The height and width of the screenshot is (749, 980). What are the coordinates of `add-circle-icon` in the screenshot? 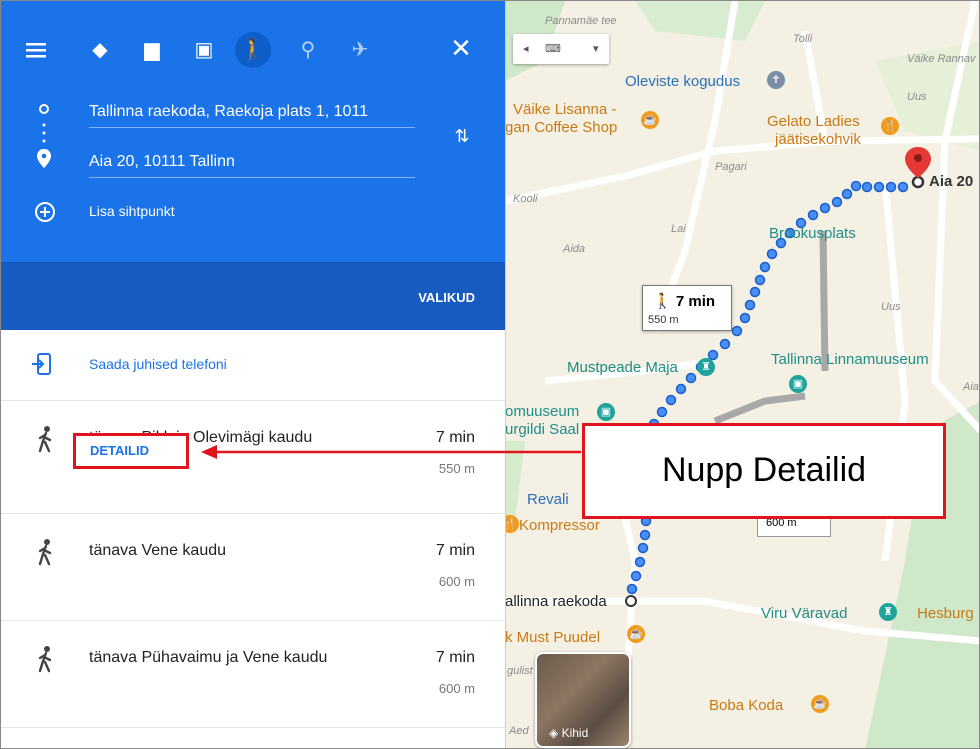 It's located at (45, 212).